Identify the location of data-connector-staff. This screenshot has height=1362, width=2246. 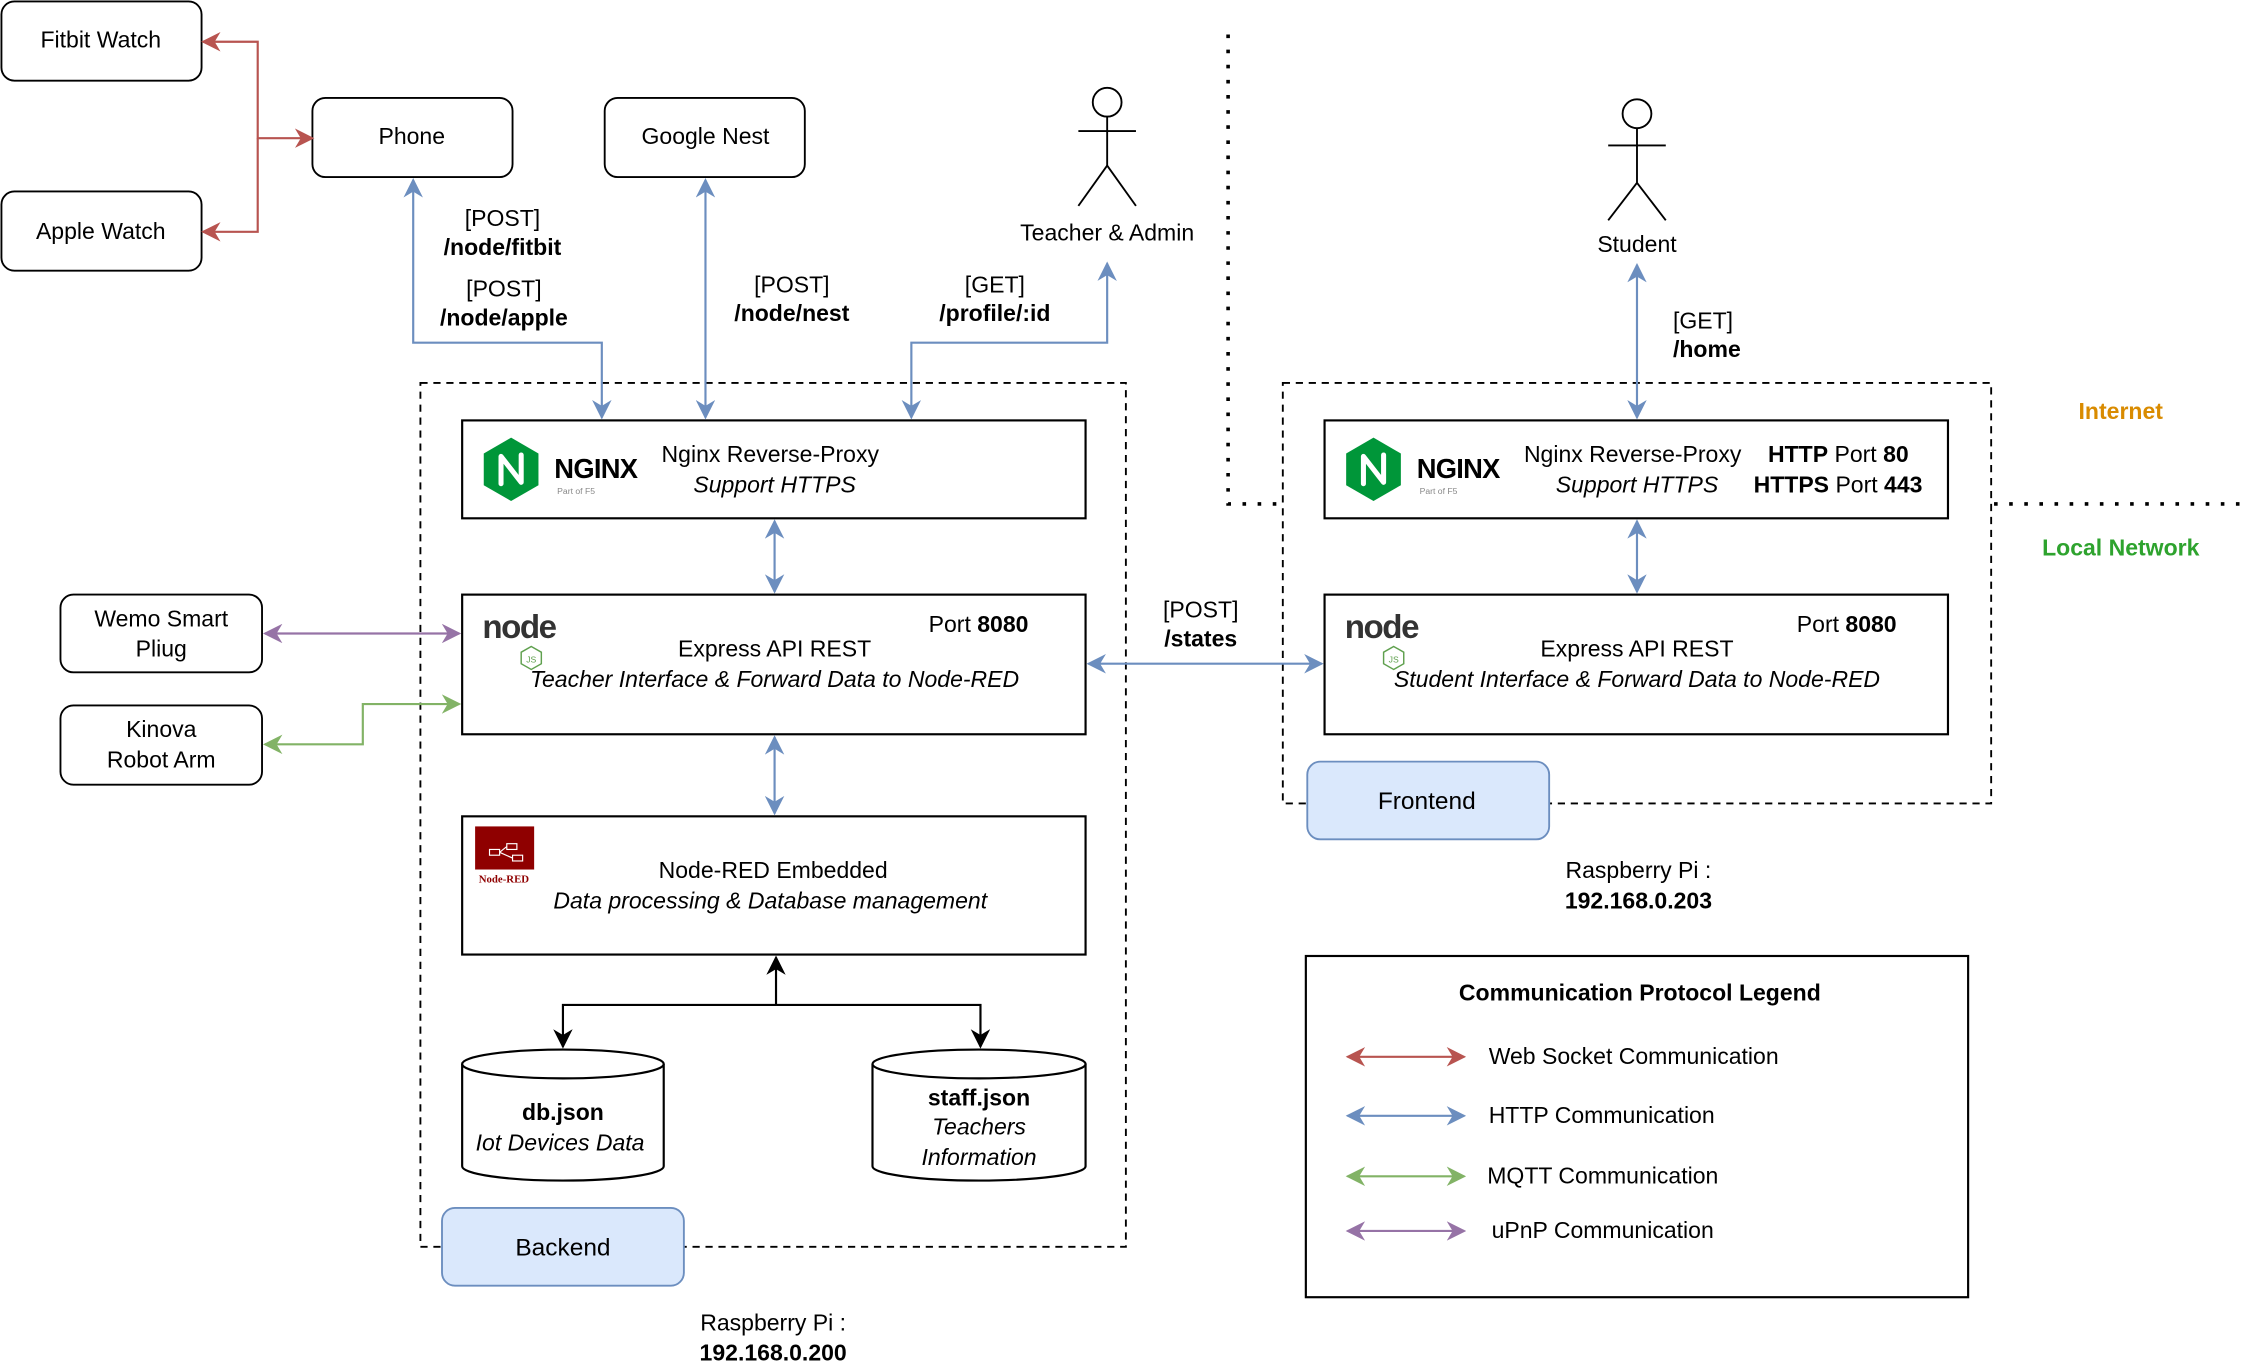
(883, 1026).